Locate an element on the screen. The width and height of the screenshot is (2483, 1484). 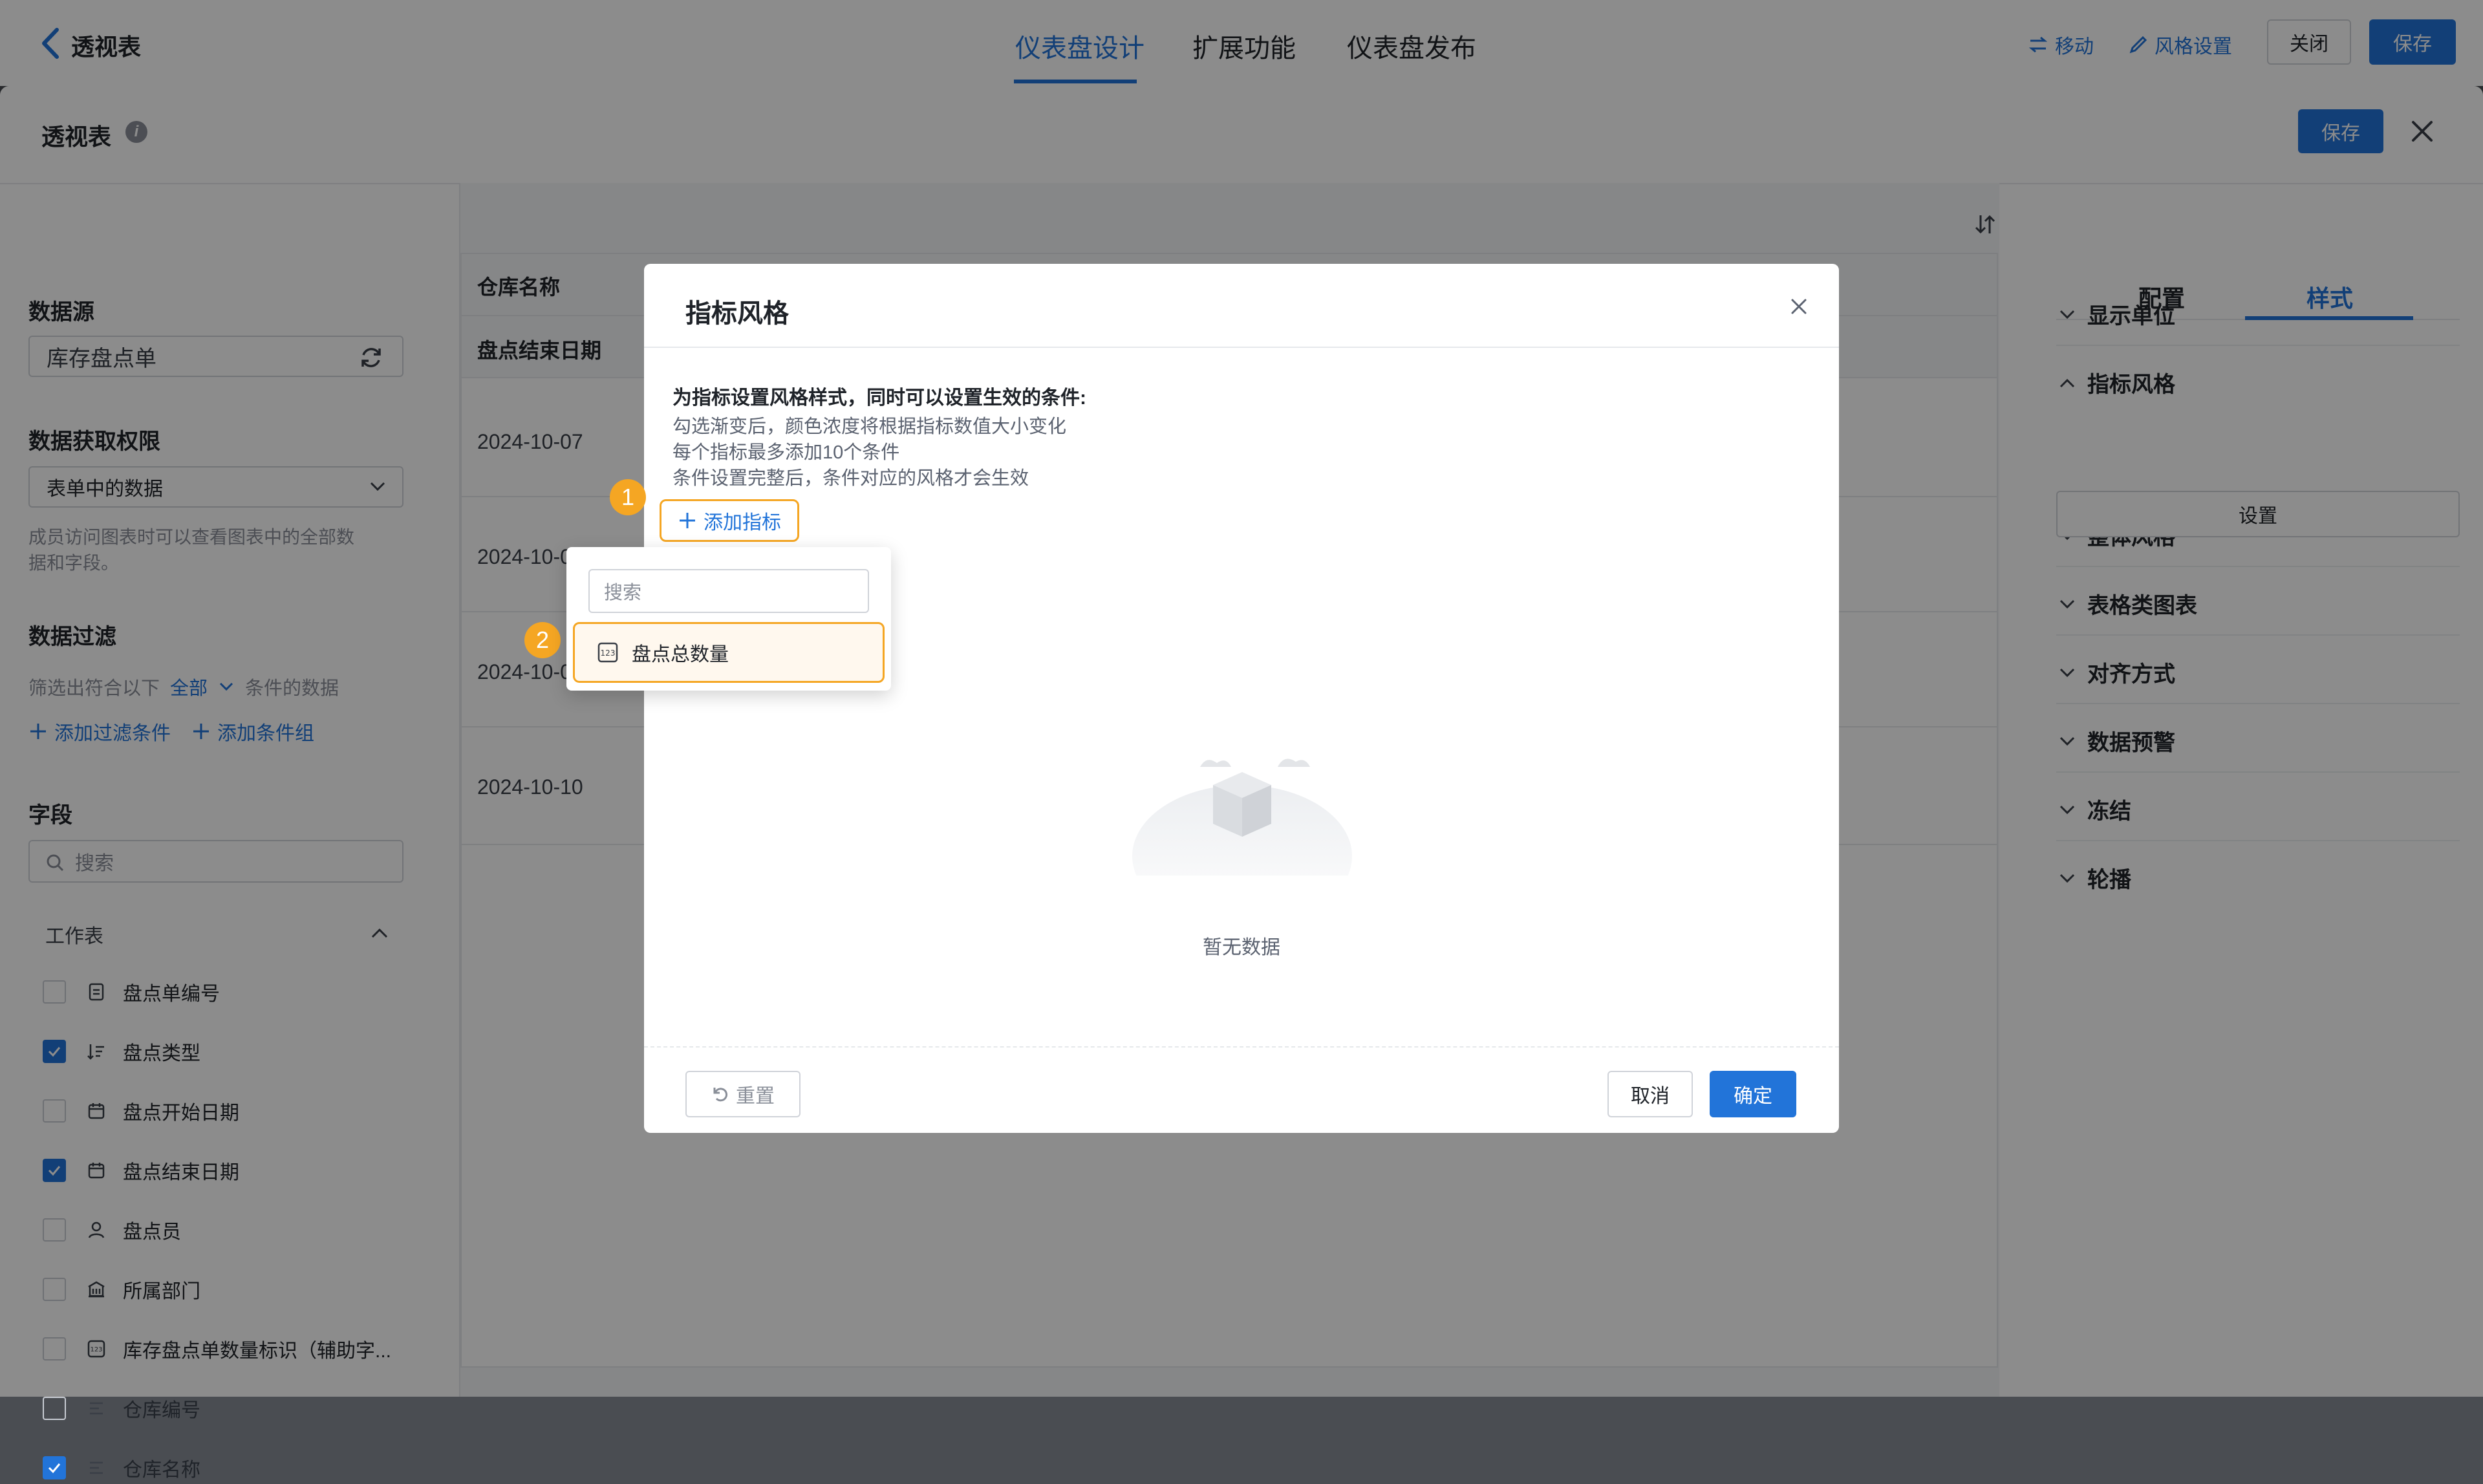
empty-box-icon is located at coordinates (1242, 817).